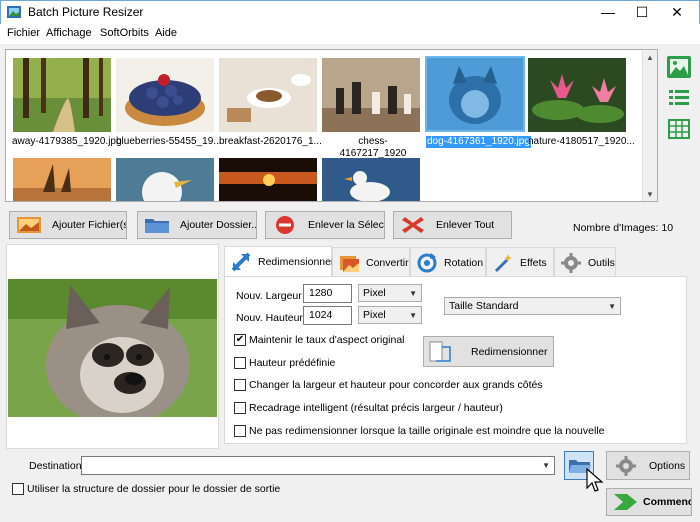 The height and width of the screenshot is (522, 700). I want to click on preset-height-label: Hauteur prédéfinie, so click(292, 363).